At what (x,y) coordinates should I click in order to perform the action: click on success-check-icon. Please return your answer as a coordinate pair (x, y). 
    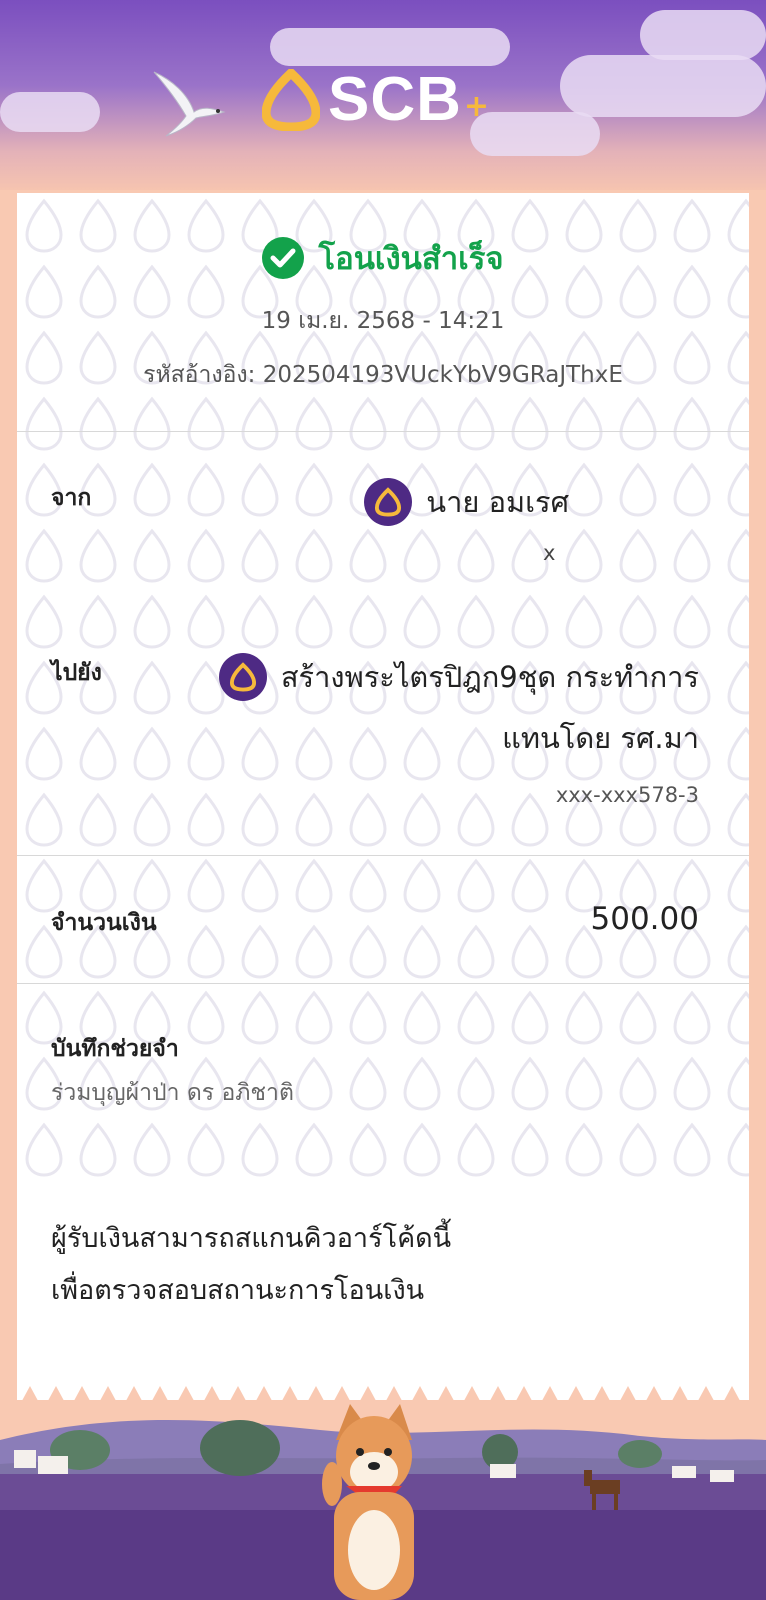
    Looking at the image, I should click on (283, 258).